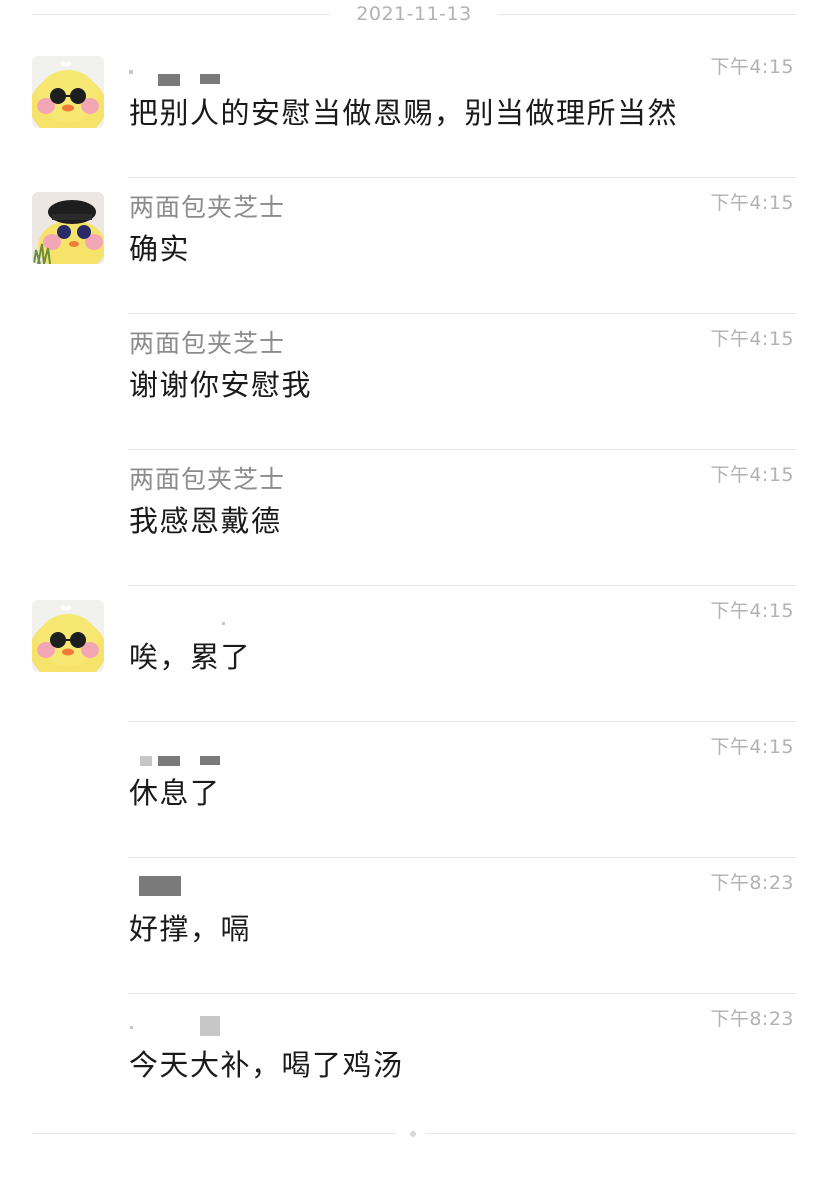 Image resolution: width=828 pixels, height=1195 pixels. I want to click on date-separator: 2021-11-13, so click(414, 14).